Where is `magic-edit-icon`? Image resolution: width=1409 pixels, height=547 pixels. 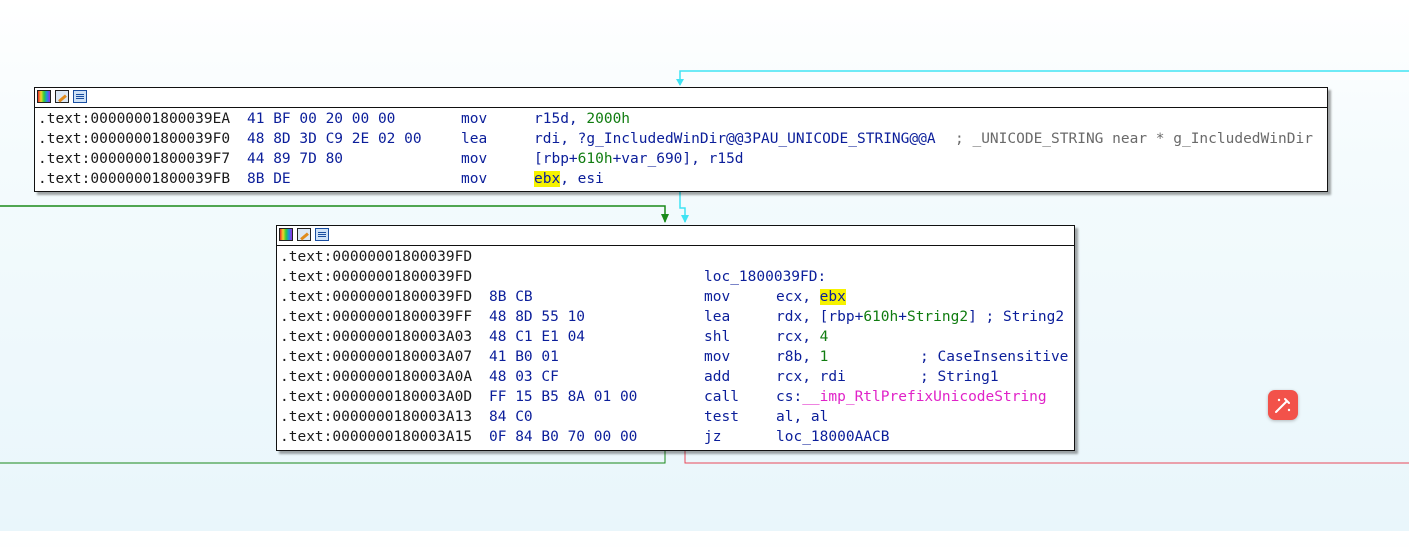
magic-edit-icon is located at coordinates (1283, 405).